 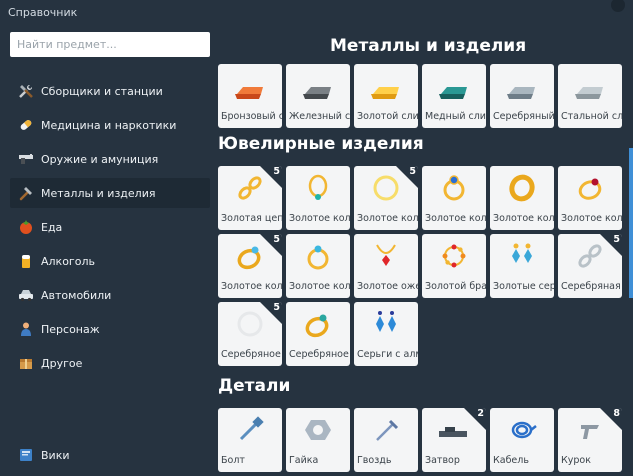 I want to click on item-tile: Золотые серьги, so click(x=522, y=266).